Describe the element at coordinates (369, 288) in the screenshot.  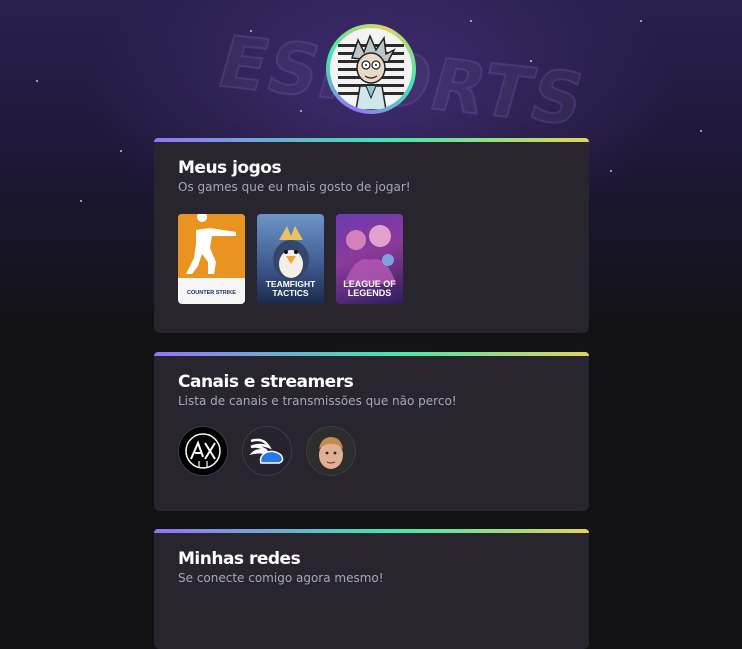
I see `game-label: LEAGUE OF LEGENDS` at that location.